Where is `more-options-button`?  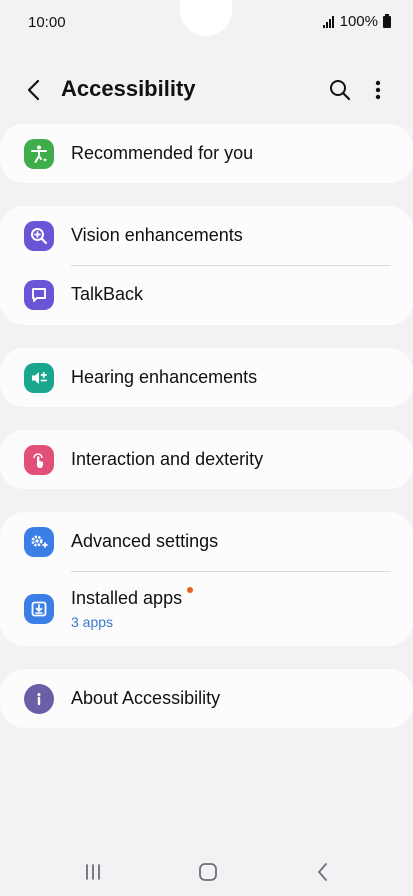 more-options-button is located at coordinates (378, 90).